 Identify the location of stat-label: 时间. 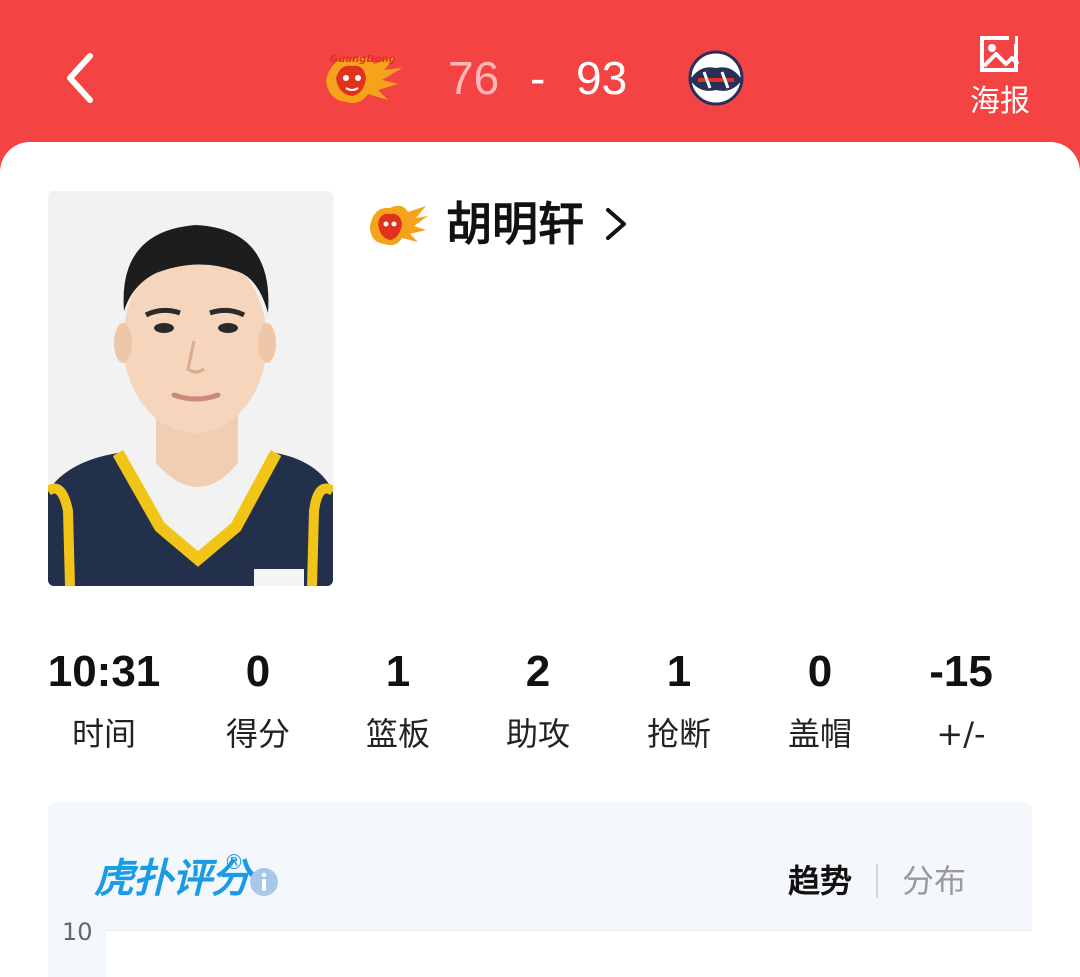
(103, 734).